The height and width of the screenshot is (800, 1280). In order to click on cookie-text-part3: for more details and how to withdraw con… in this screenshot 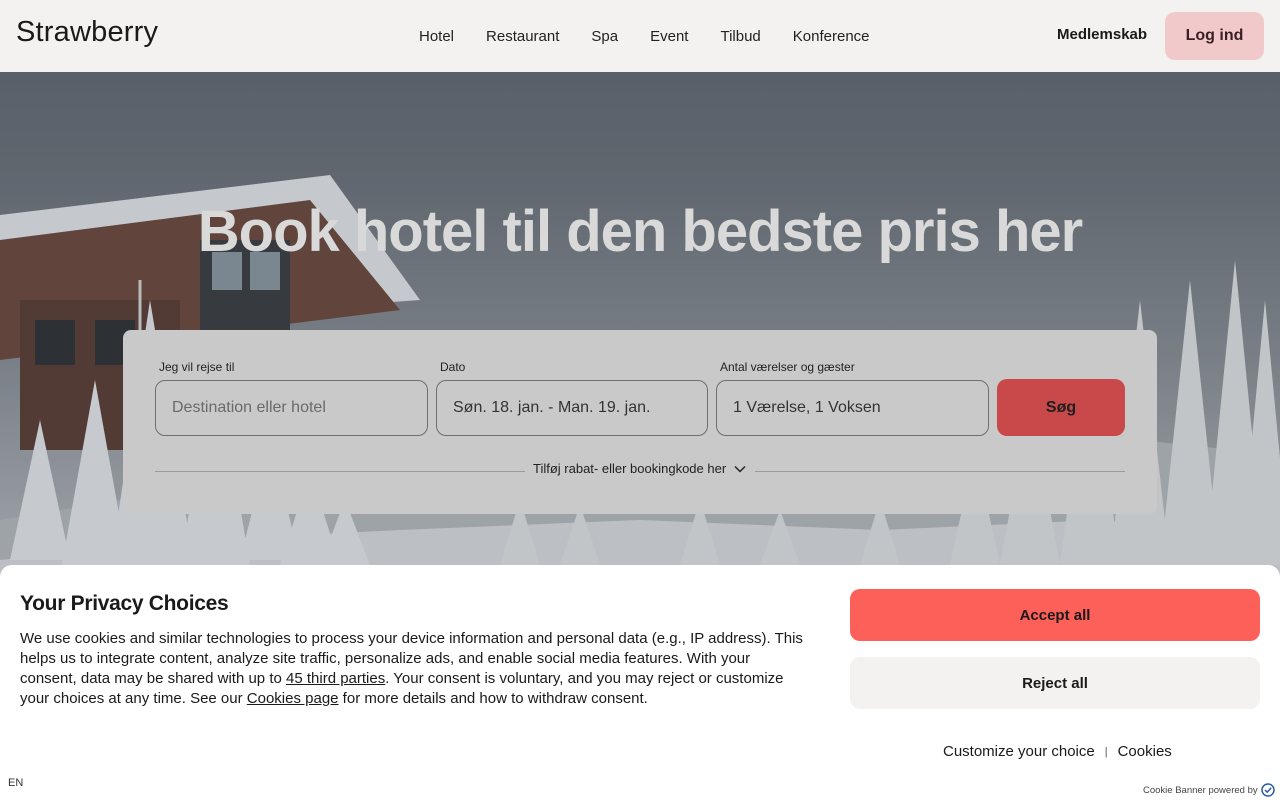, I will do `click(493, 698)`.